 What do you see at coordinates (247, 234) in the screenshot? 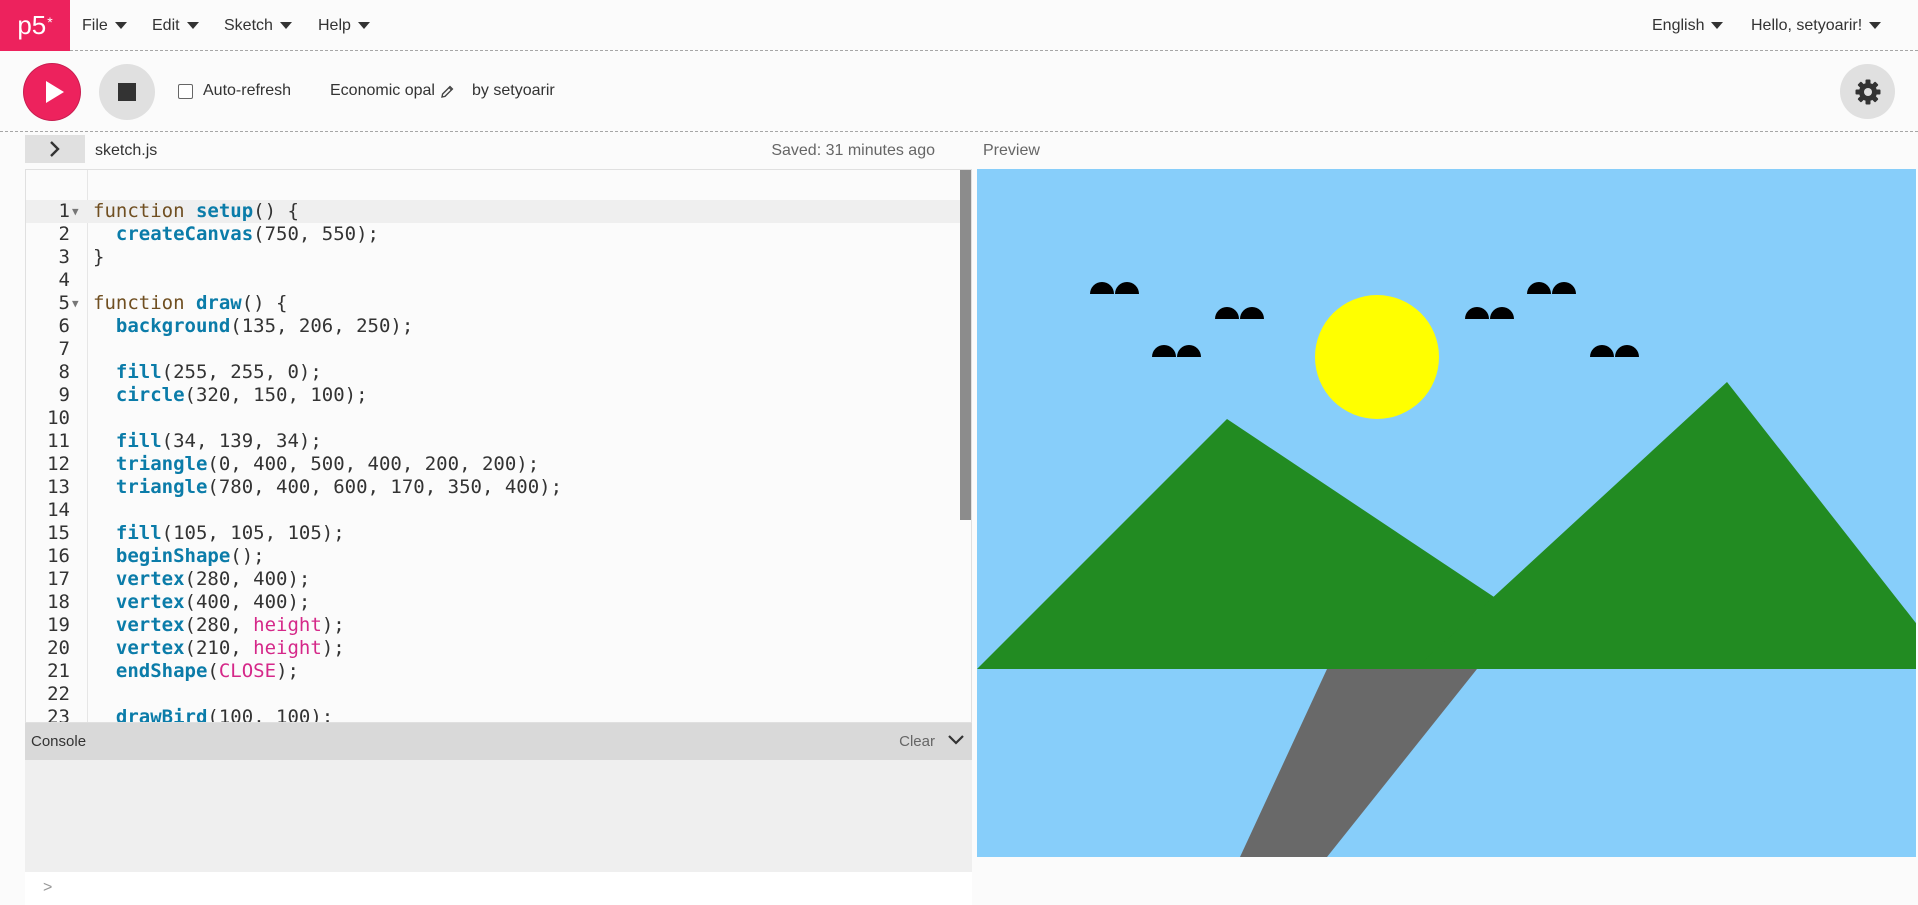
I see `code-text: createCanvas(750, 550);` at bounding box center [247, 234].